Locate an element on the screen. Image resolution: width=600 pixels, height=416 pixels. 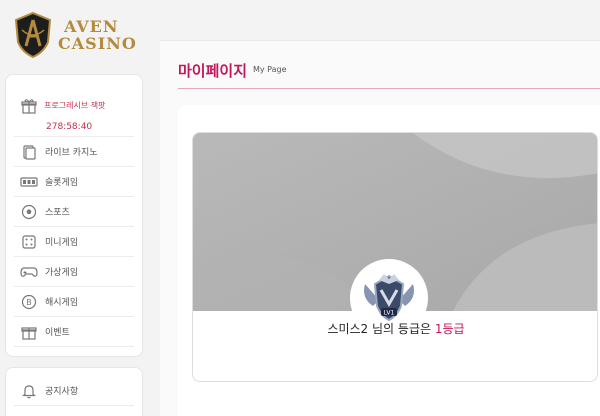
jackpot-label: 프로그레시브 잭팟 is located at coordinates (75, 105).